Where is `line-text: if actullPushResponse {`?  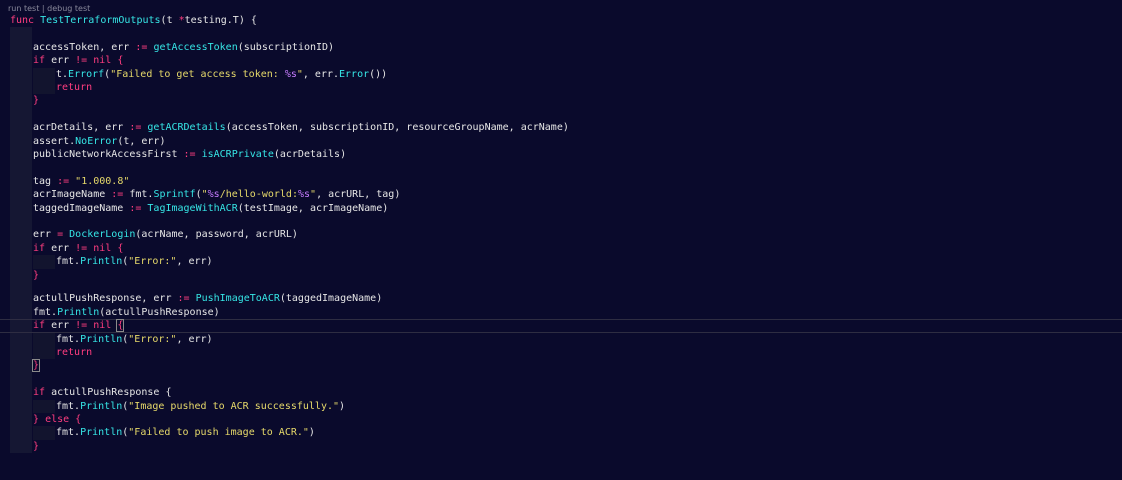 line-text: if actullPushResponse { is located at coordinates (102, 393).